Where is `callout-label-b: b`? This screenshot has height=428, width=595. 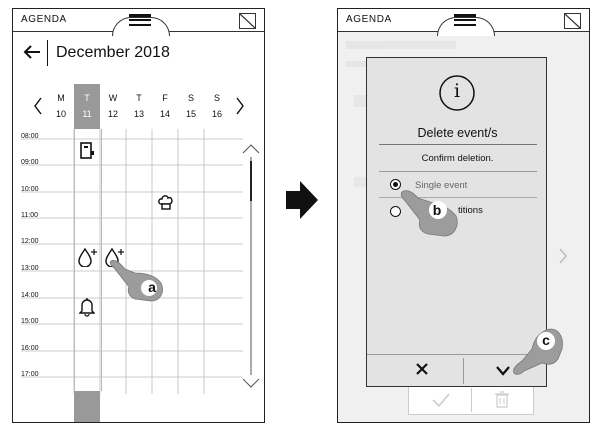 callout-label-b: b is located at coordinates (437, 210).